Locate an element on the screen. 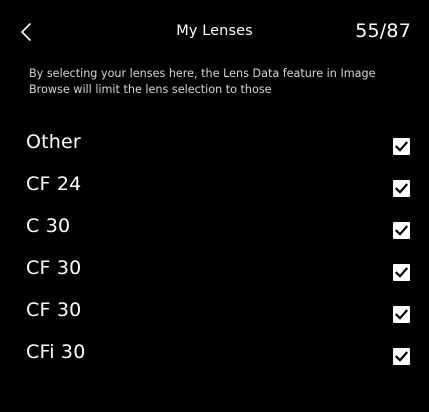  lens-label: C 30 is located at coordinates (48, 226).